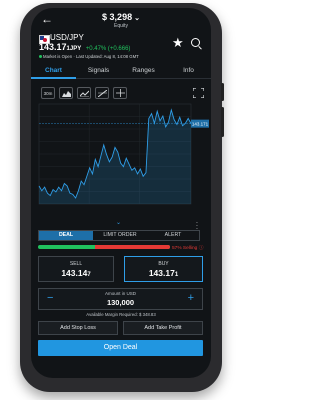 The image size is (320, 400). I want to click on status-dot-icon, so click(40, 56).